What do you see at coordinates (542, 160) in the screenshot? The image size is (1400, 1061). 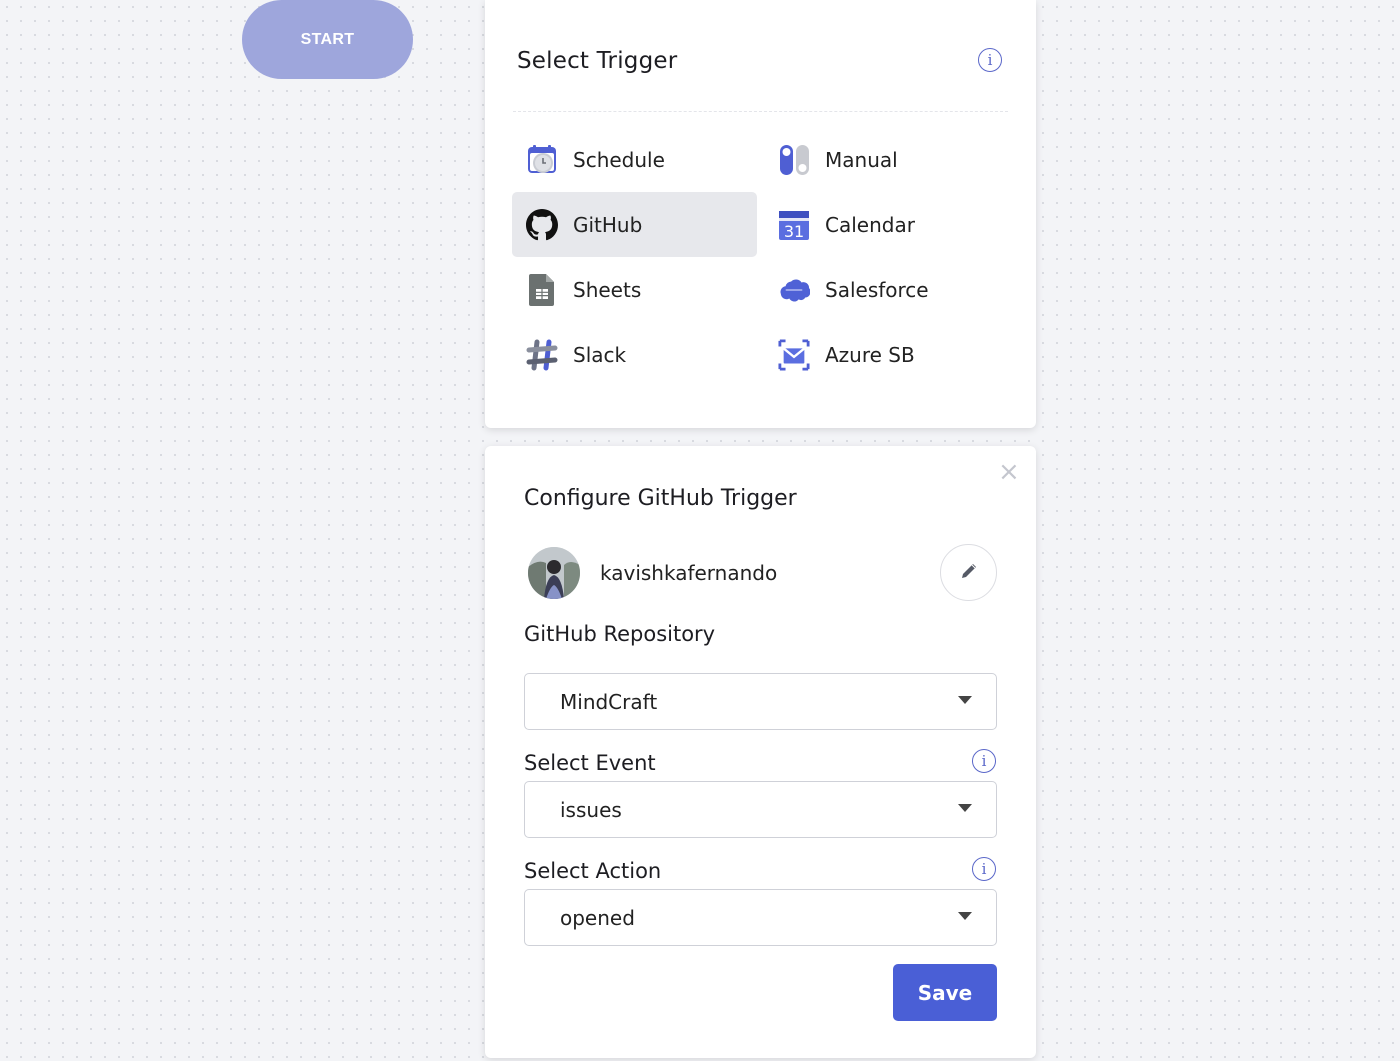 I see `schedule-icon` at bounding box center [542, 160].